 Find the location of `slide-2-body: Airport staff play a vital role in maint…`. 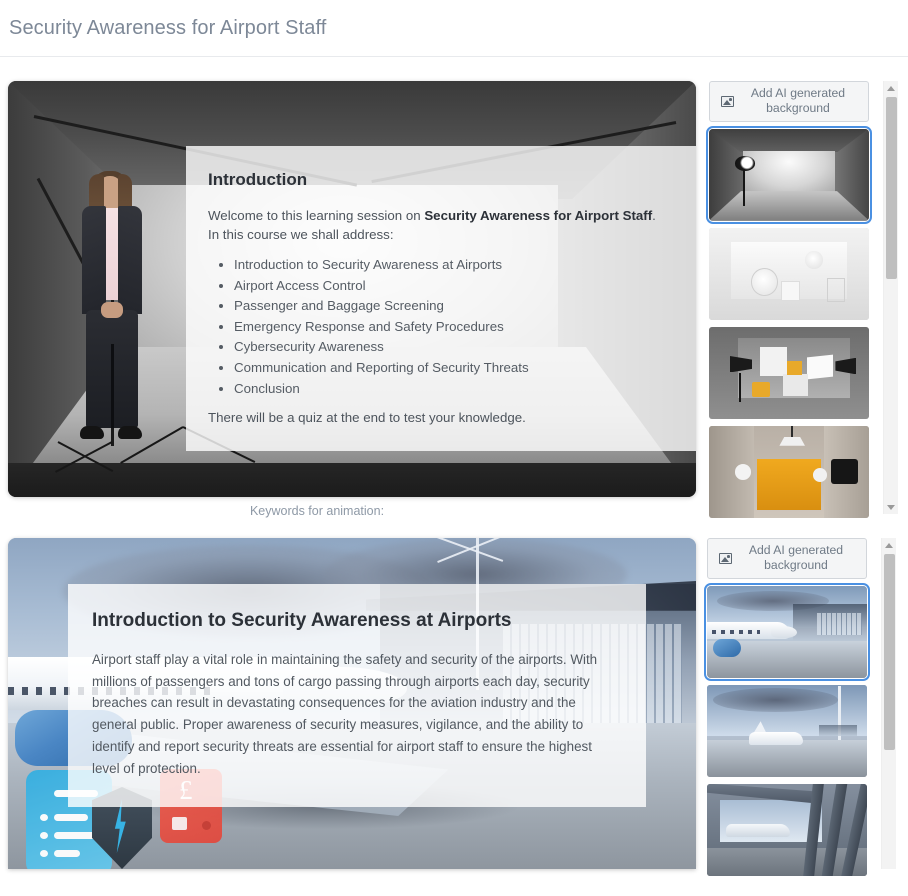

slide-2-body: Airport staff play a vital role in maint… is located at coordinates (345, 714).